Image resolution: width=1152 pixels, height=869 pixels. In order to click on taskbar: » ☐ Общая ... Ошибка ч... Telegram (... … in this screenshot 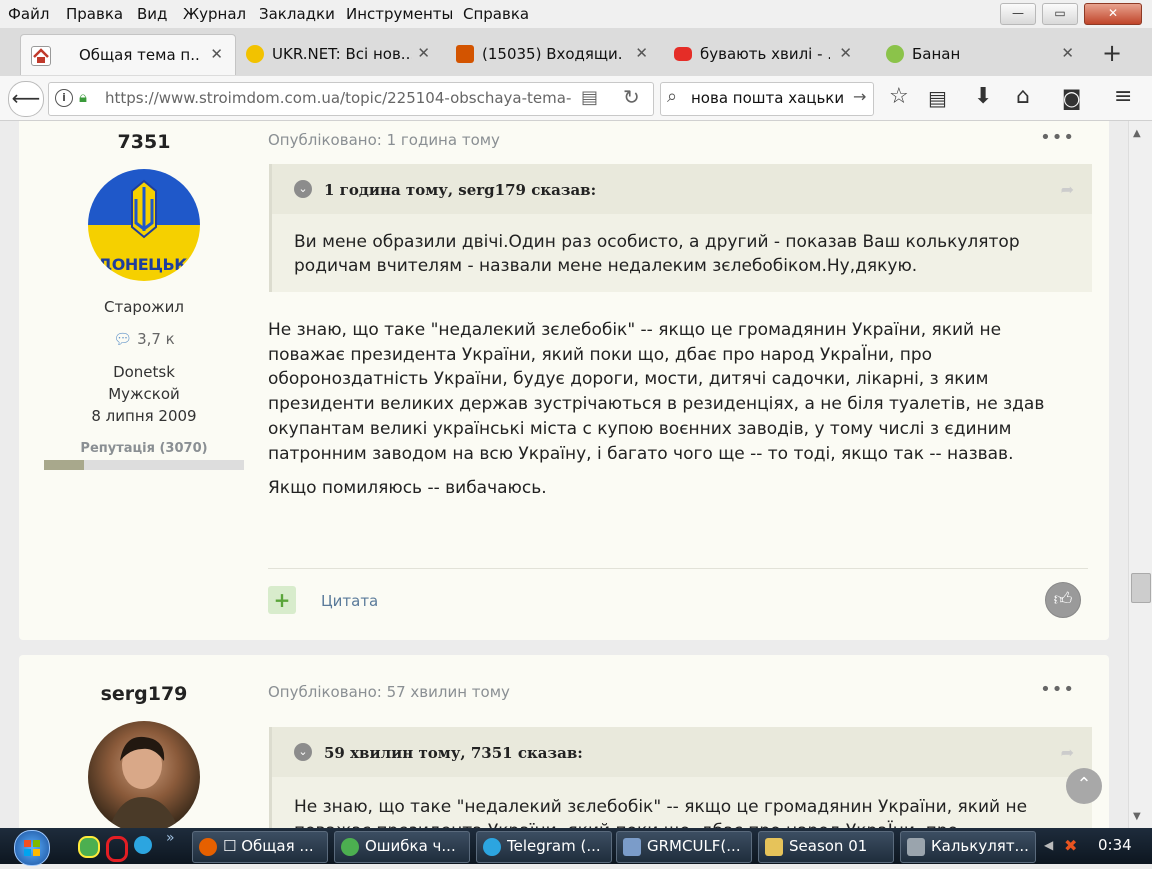, I will do `click(576, 847)`.